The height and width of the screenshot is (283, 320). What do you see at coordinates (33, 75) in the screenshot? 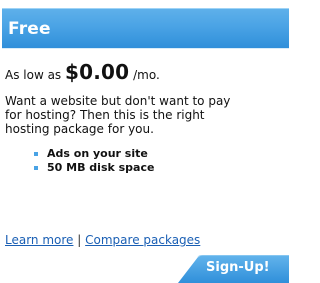
I see `price-prefix: As low as` at bounding box center [33, 75].